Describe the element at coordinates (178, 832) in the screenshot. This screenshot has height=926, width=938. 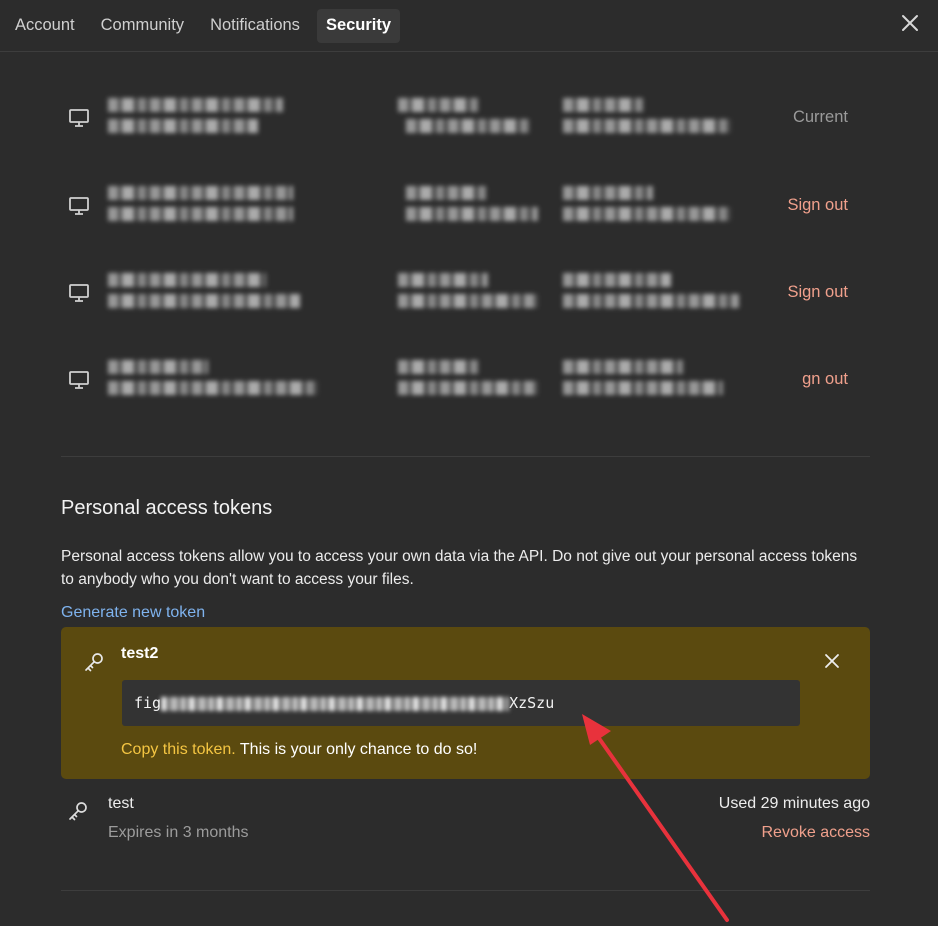
I see `token-expiry: Expires in 3 months` at that location.